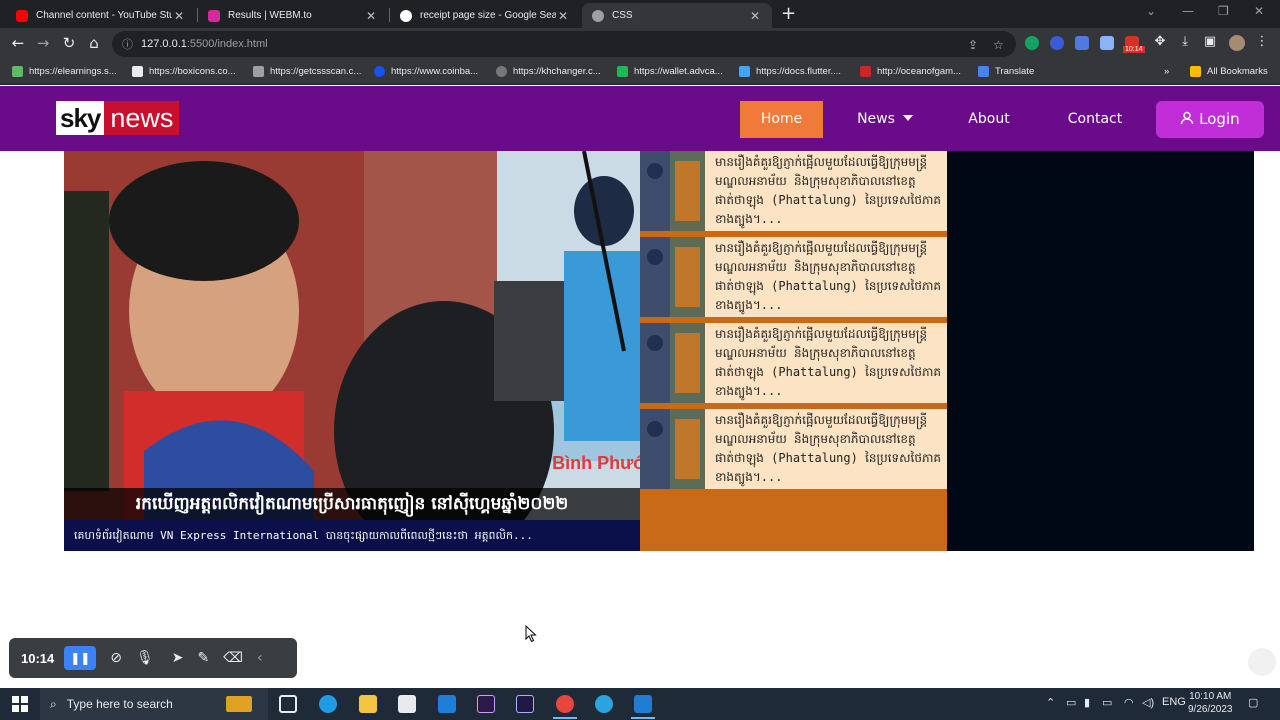 This screenshot has height=720, width=1280. What do you see at coordinates (531, 634) in the screenshot?
I see `mouse-cursor-icon` at bounding box center [531, 634].